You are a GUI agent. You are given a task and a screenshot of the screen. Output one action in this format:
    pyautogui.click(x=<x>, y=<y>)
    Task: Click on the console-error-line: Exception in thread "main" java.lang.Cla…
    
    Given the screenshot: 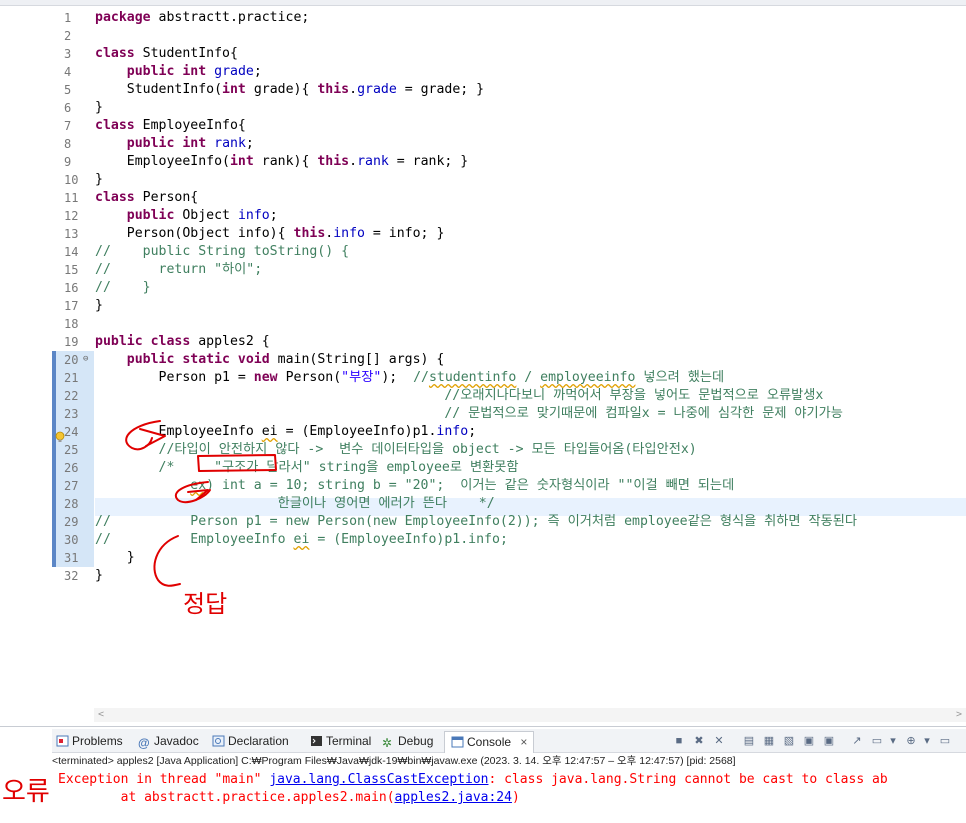 What is the action you would take?
    pyautogui.click(x=473, y=780)
    